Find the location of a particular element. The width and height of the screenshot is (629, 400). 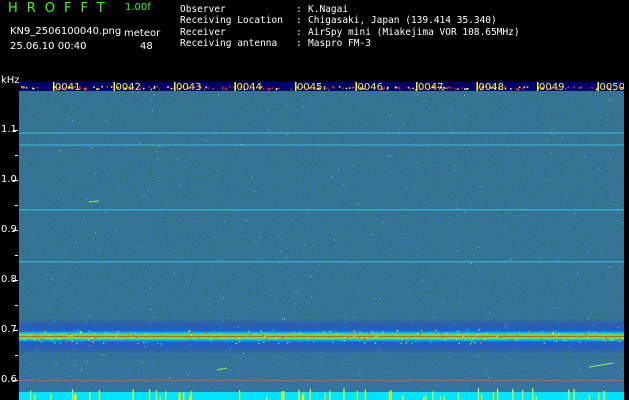

minute-label: 0043 is located at coordinates (188, 87).